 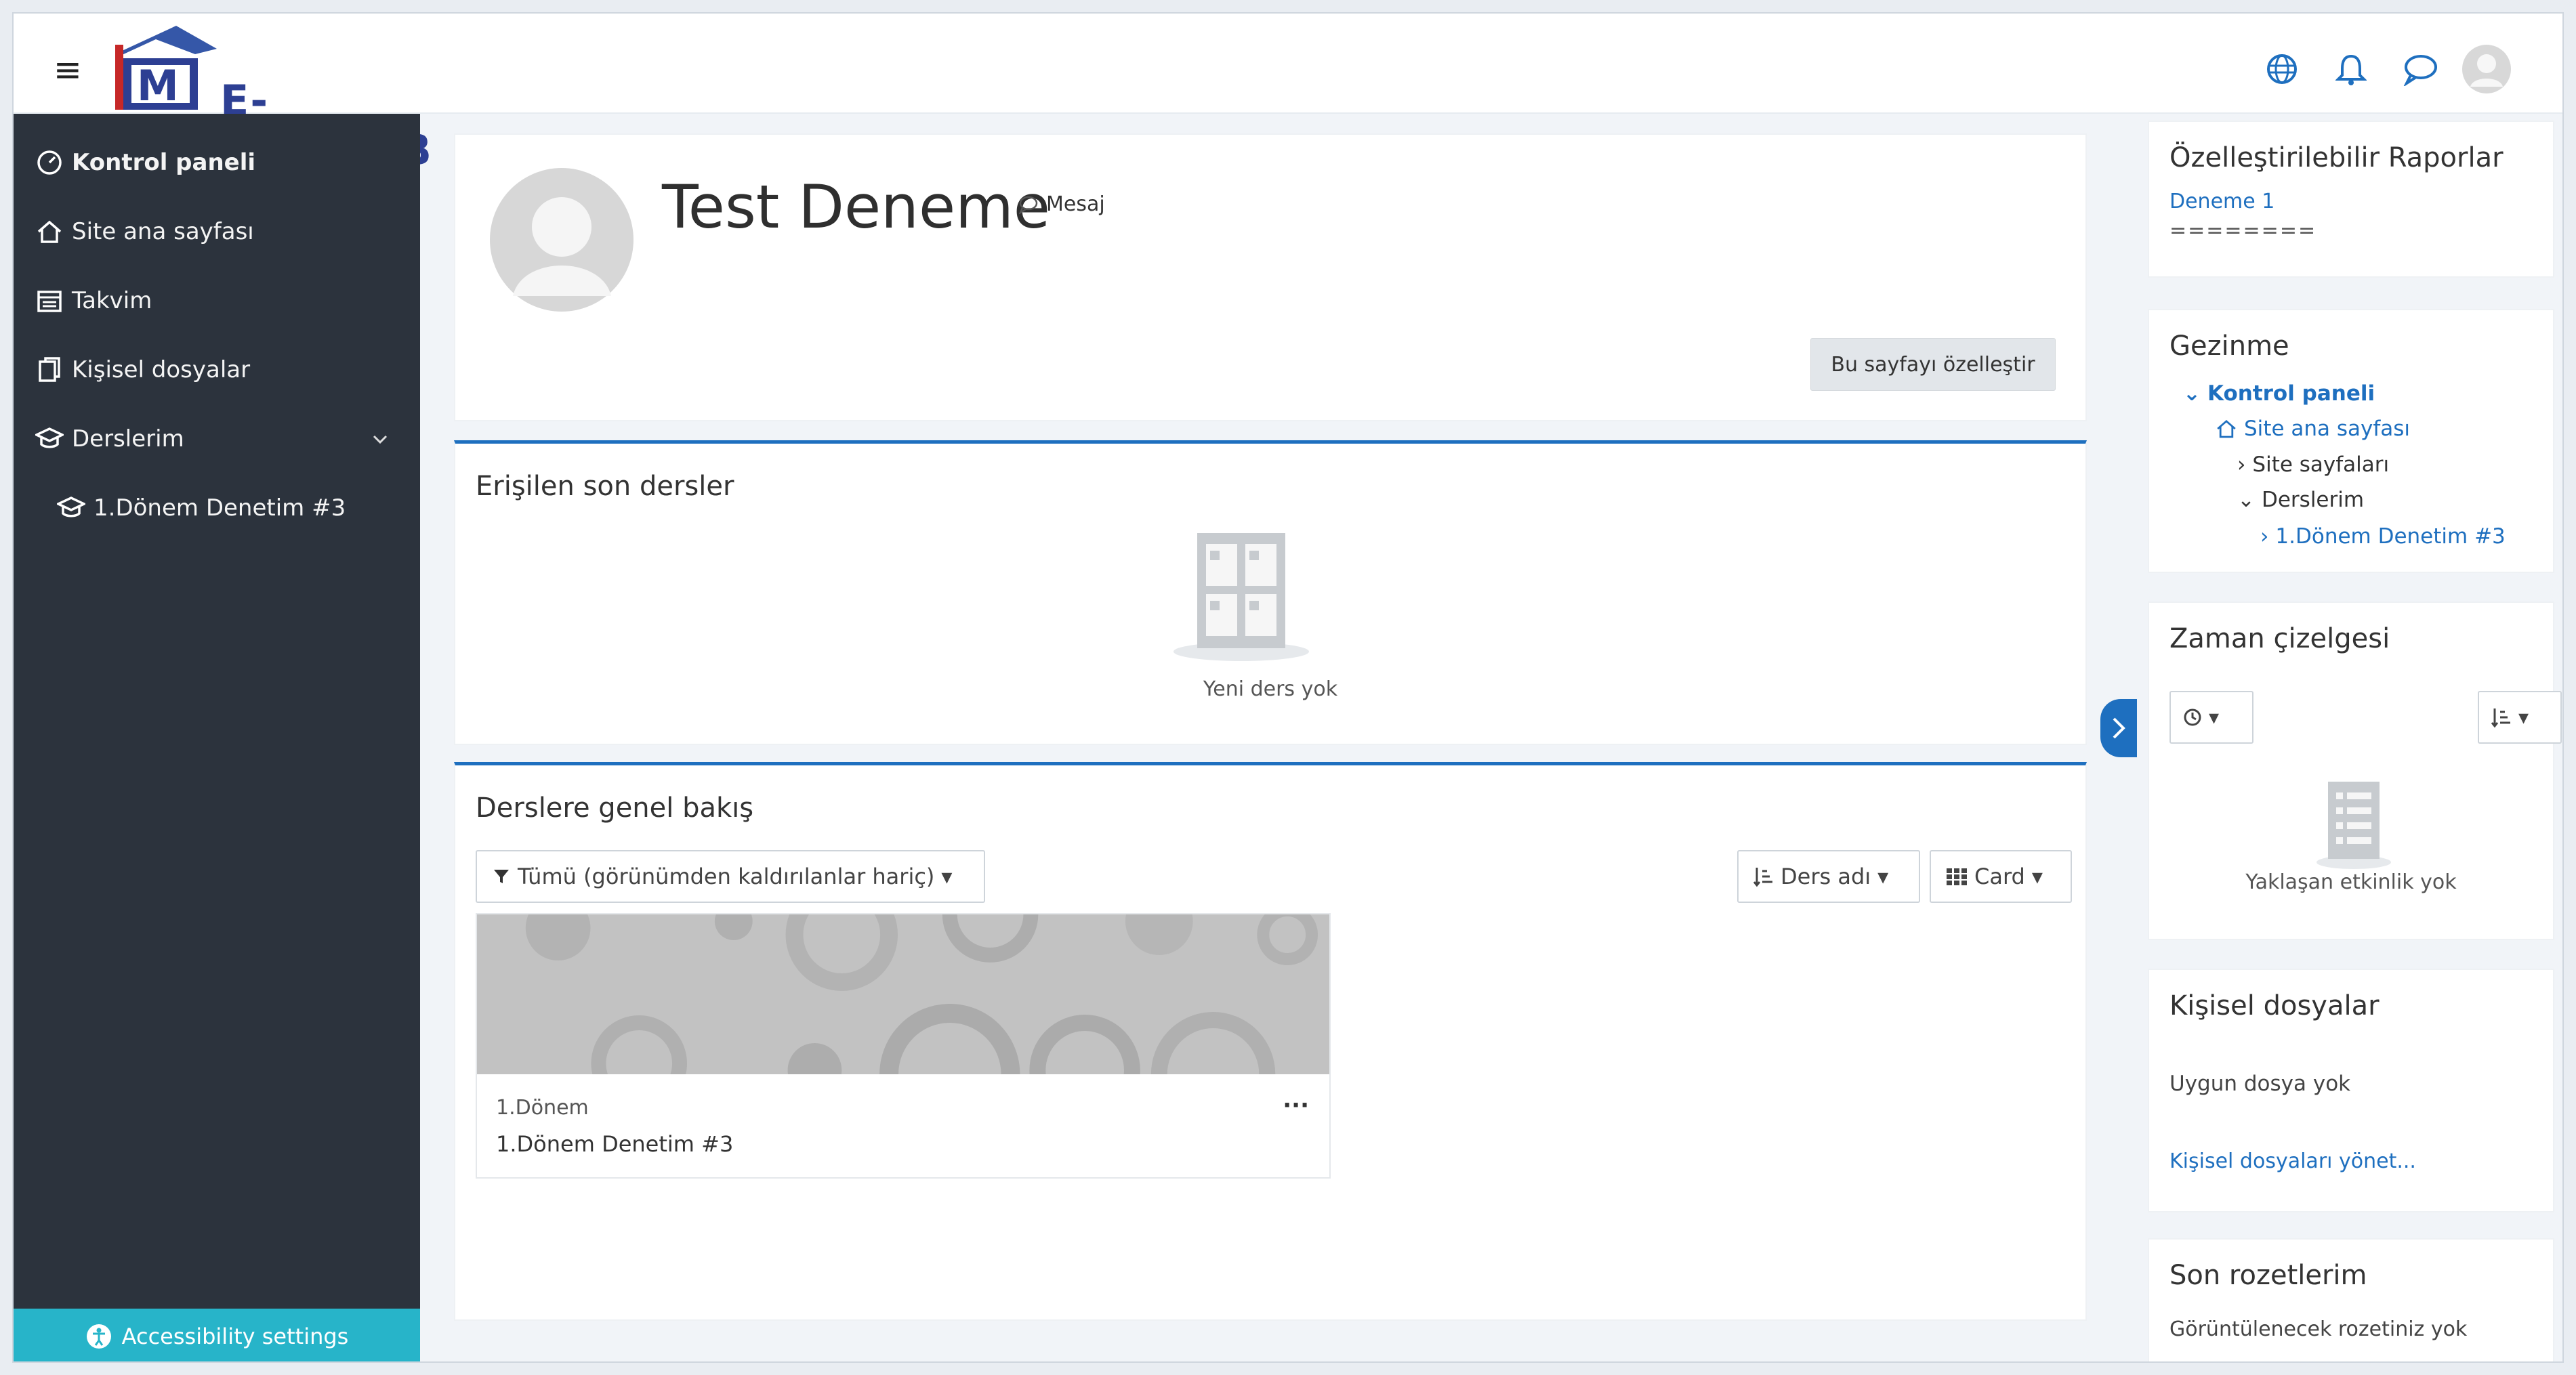 I want to click on site-logo: M E-TÜRMOB, so click(x=273, y=100).